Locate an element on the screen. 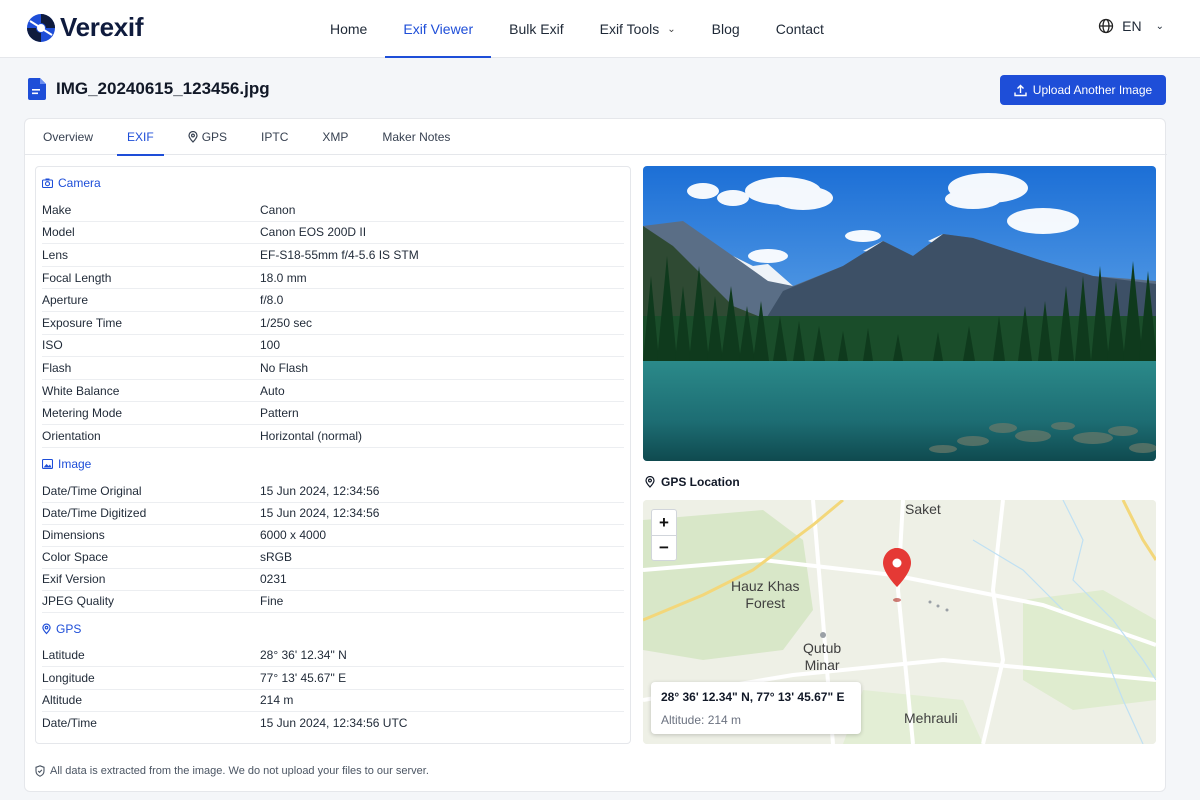 This screenshot has width=1200, height=800. row-key: Exif Version is located at coordinates (74, 579).